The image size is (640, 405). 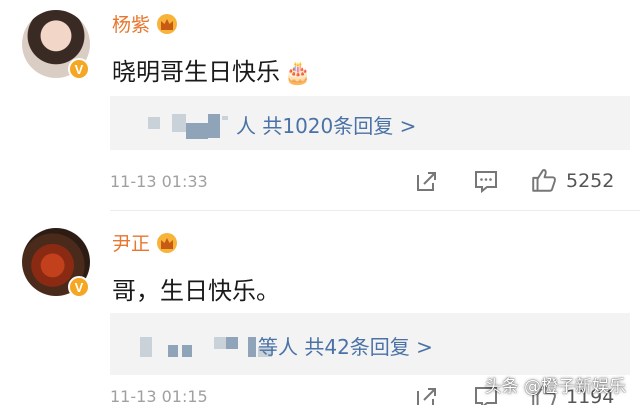 I want to click on watermark: 头条 @橙子新娱乐, so click(x=555, y=387).